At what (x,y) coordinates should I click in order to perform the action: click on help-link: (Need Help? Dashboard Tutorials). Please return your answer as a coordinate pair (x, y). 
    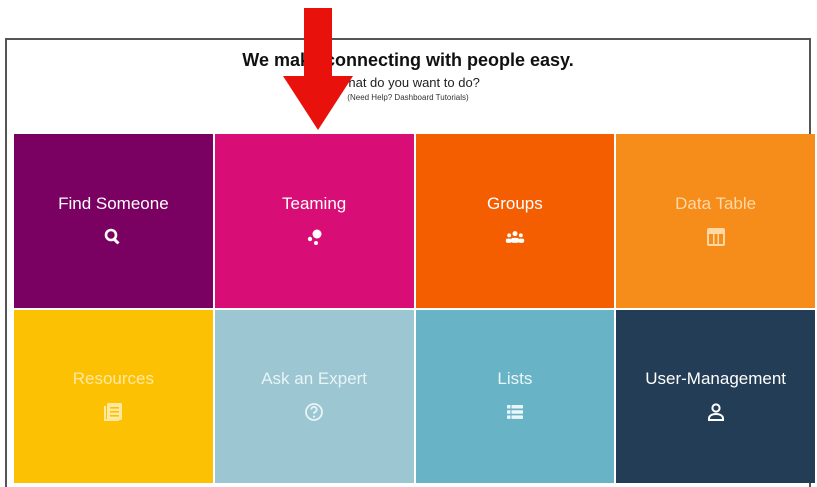
    Looking at the image, I should click on (408, 97).